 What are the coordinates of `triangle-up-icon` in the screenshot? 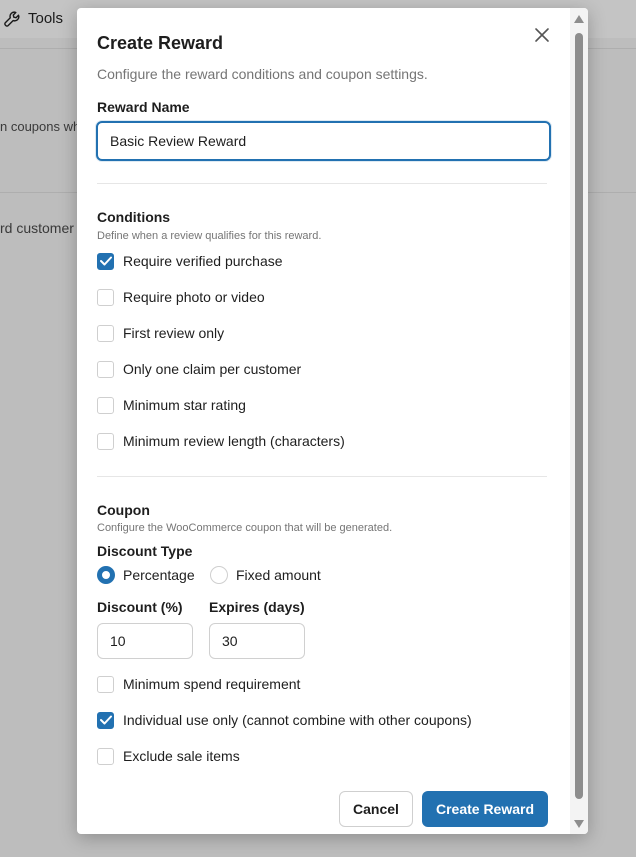 It's located at (579, 19).